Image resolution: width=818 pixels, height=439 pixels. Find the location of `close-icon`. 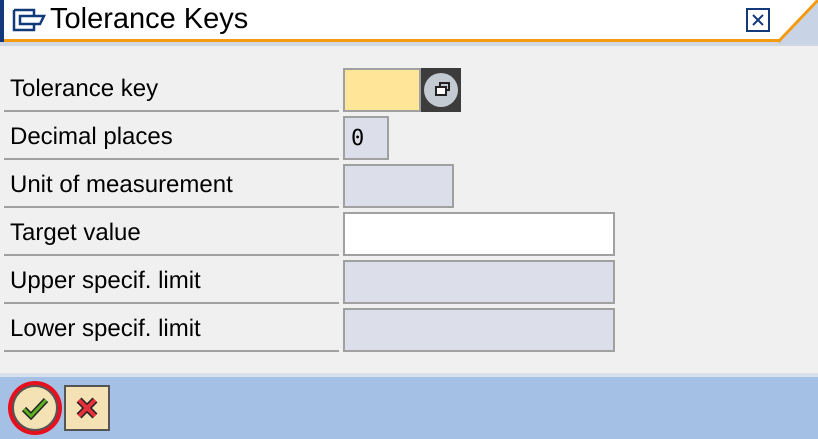

close-icon is located at coordinates (758, 20).